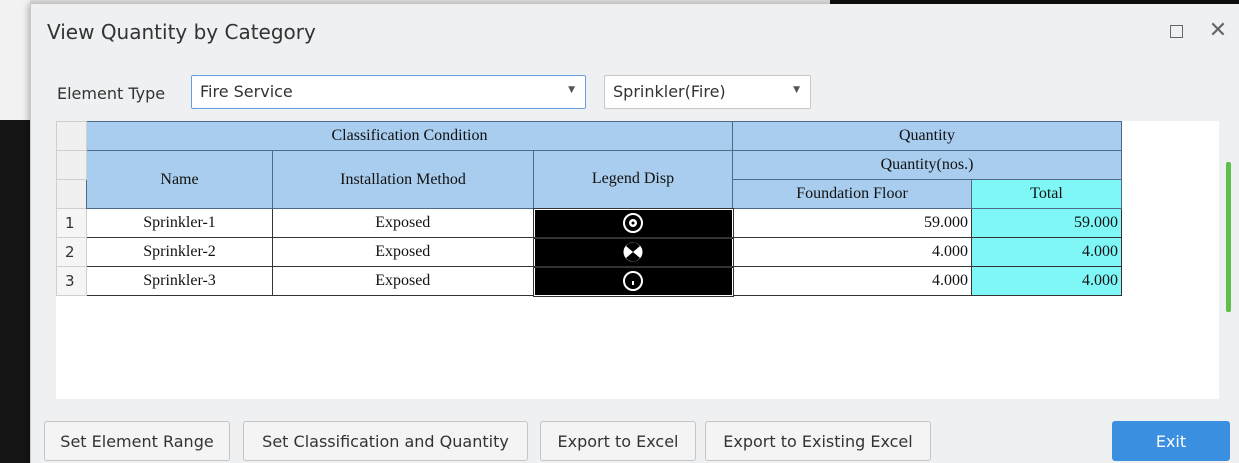 This screenshot has width=1239, height=463. What do you see at coordinates (1046, 194) in the screenshot?
I see `total-column-header: Total` at bounding box center [1046, 194].